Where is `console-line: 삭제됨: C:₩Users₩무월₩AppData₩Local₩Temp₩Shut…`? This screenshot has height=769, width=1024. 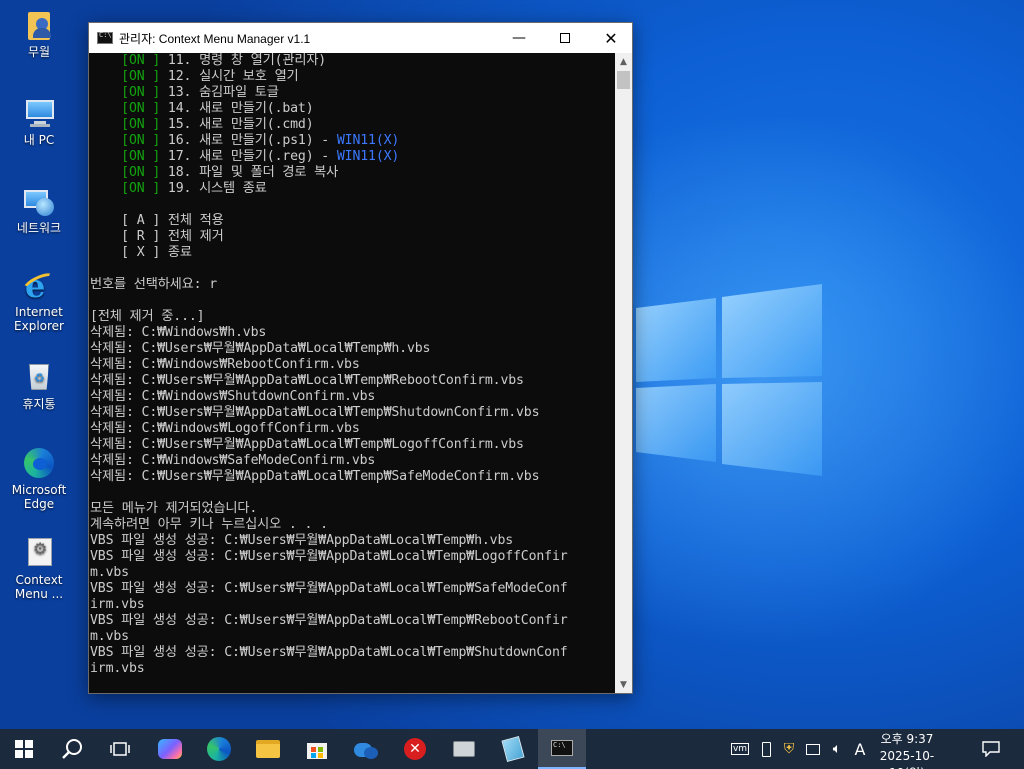
console-line: 삭제됨: C:₩Users₩무월₩AppData₩Local₩Temp₩Shut… is located at coordinates (353, 413).